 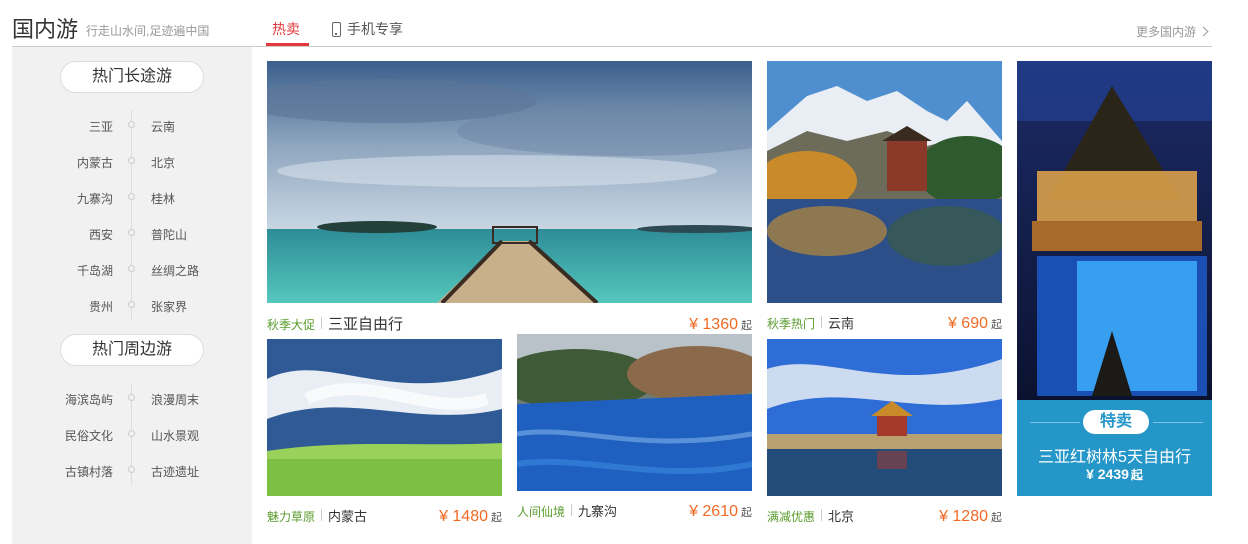 What do you see at coordinates (1114, 455) in the screenshot?
I see `promo-title: 三亚红树林5天自由行` at bounding box center [1114, 455].